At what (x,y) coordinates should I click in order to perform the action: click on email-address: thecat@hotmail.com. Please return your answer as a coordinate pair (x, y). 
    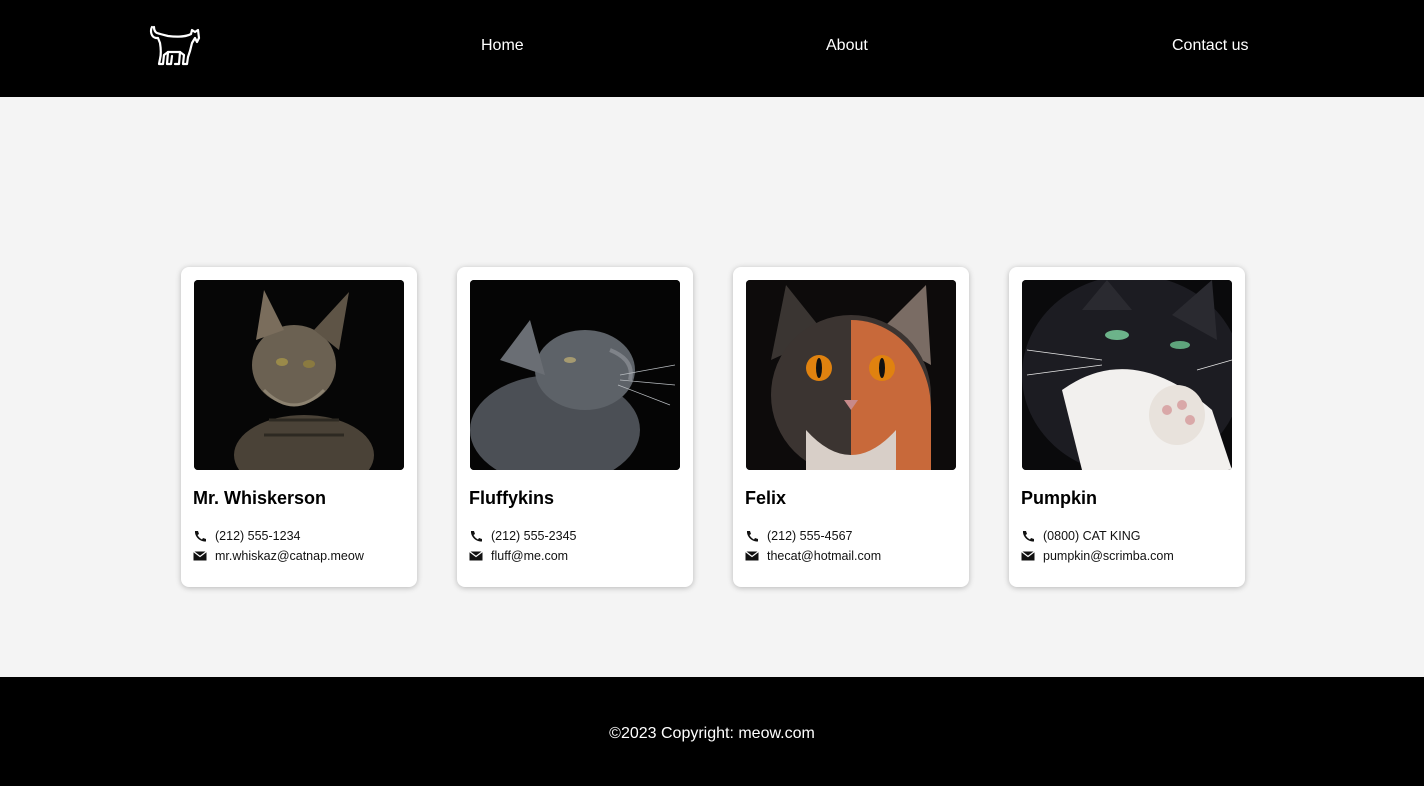
    Looking at the image, I should click on (824, 556).